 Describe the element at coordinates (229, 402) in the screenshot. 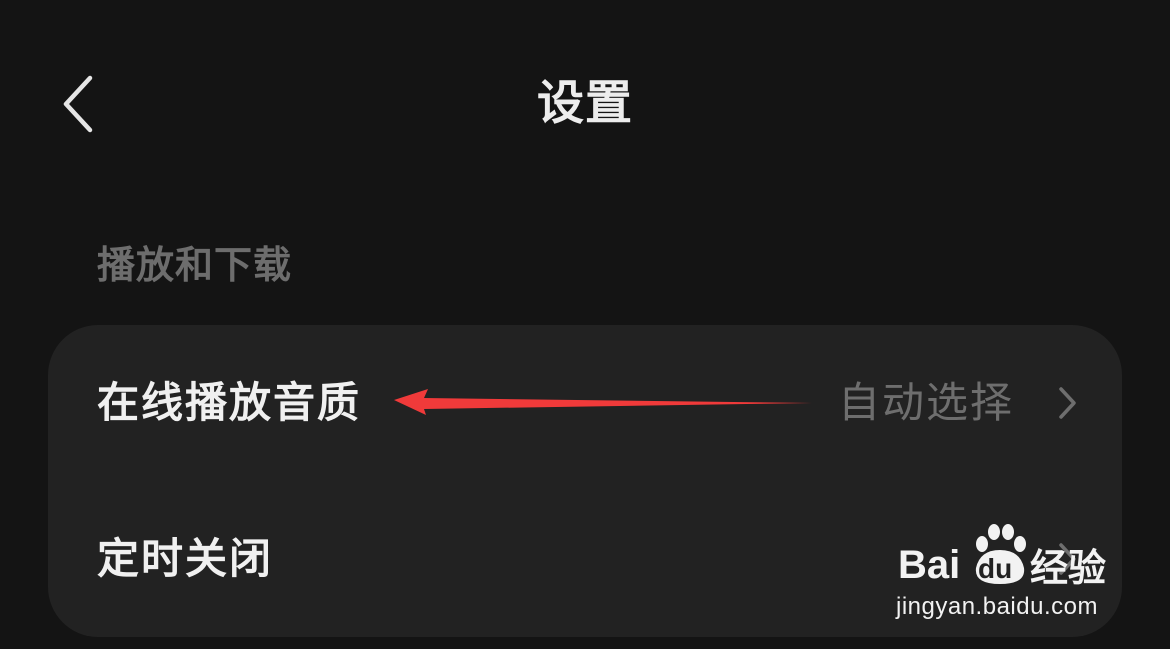

I see `settings-row-label: 在线播放音质` at that location.